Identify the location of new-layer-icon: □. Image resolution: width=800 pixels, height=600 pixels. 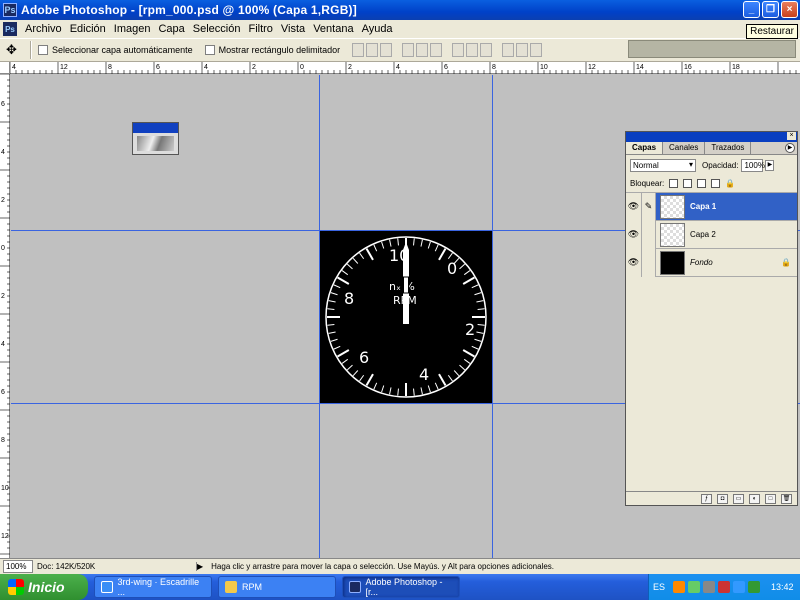
(770, 498).